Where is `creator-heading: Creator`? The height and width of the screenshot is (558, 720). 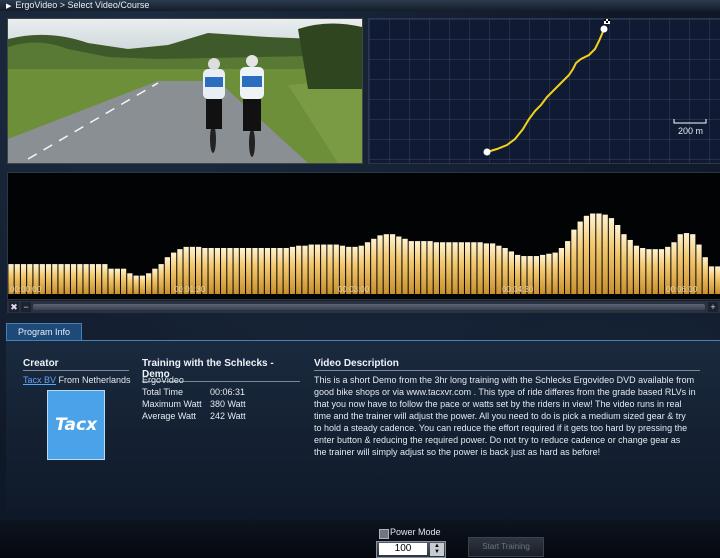
creator-heading: Creator is located at coordinates (76, 364).